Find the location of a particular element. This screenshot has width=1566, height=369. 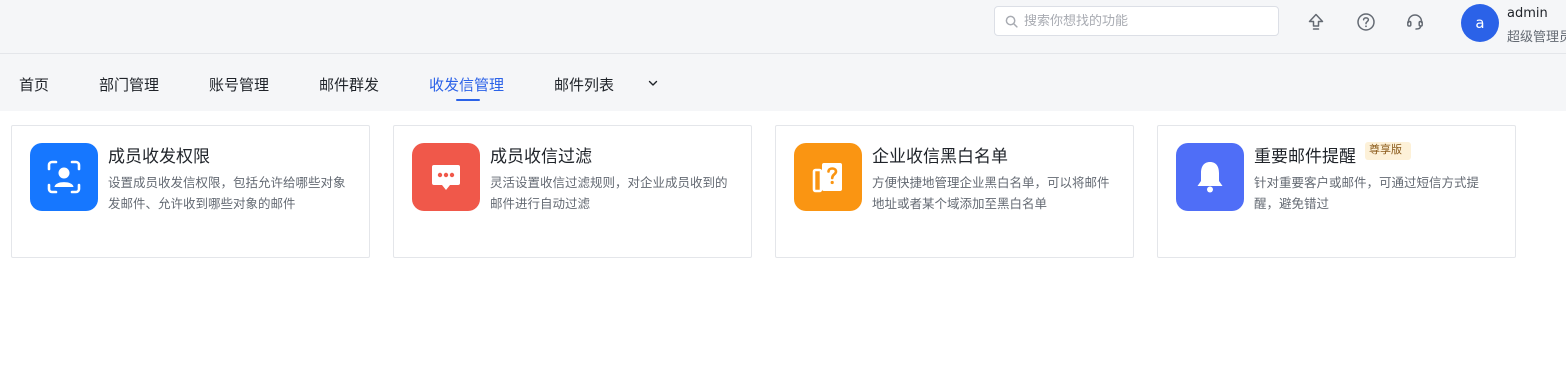

card-important-mail-reminder: 重要邮件提醒 尊享版 针对重要客户或邮件，可通过短信方式提醒，避免错过 is located at coordinates (1336, 191).